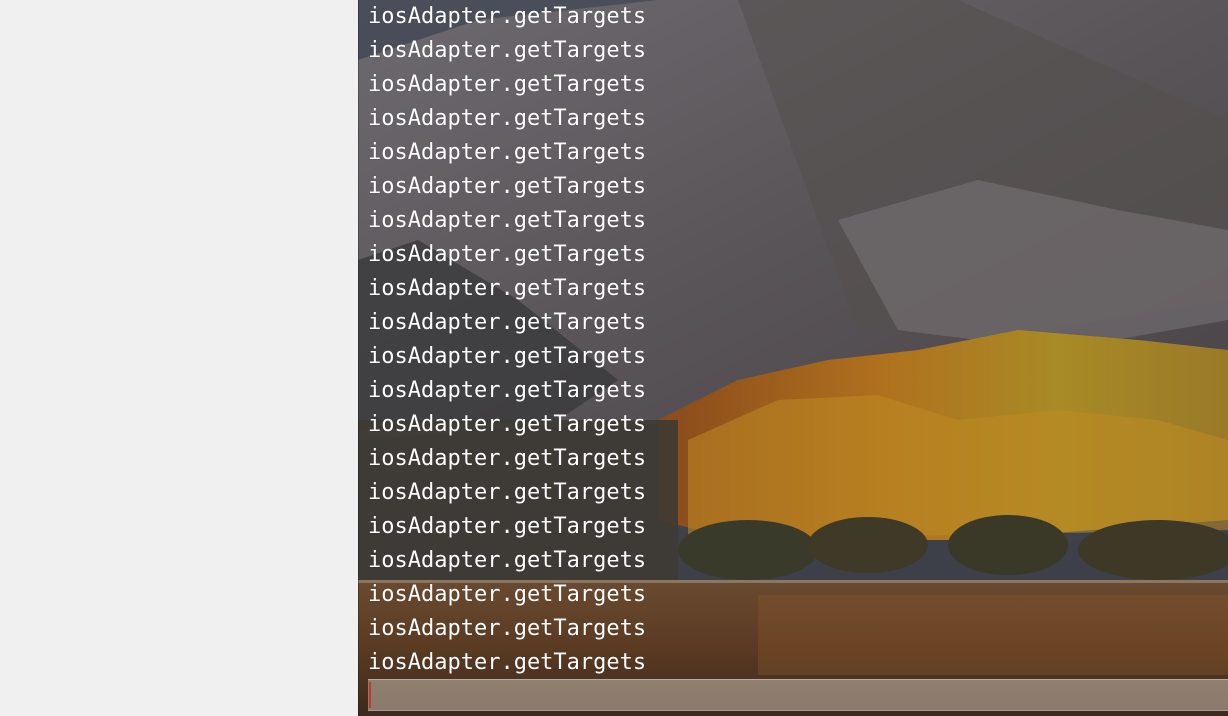 The height and width of the screenshot is (716, 1228). What do you see at coordinates (358, 358) in the screenshot?
I see `terminal-border` at bounding box center [358, 358].